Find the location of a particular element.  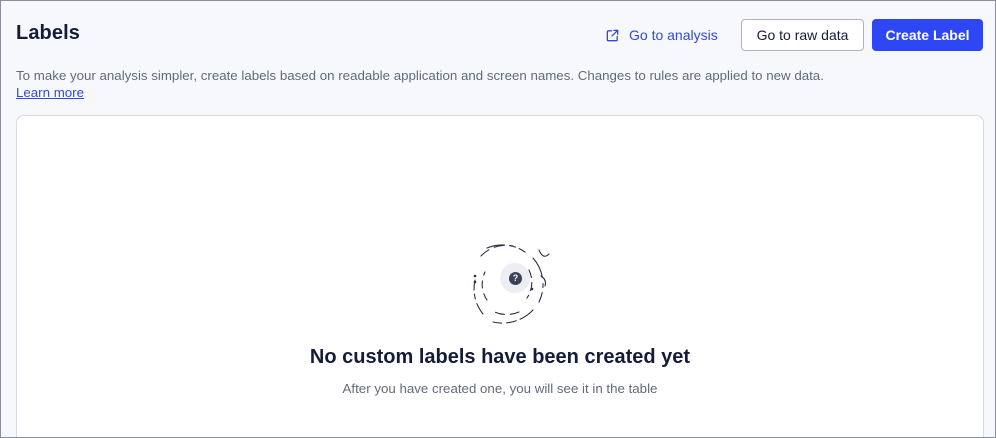

external-link-icon is located at coordinates (612, 35).